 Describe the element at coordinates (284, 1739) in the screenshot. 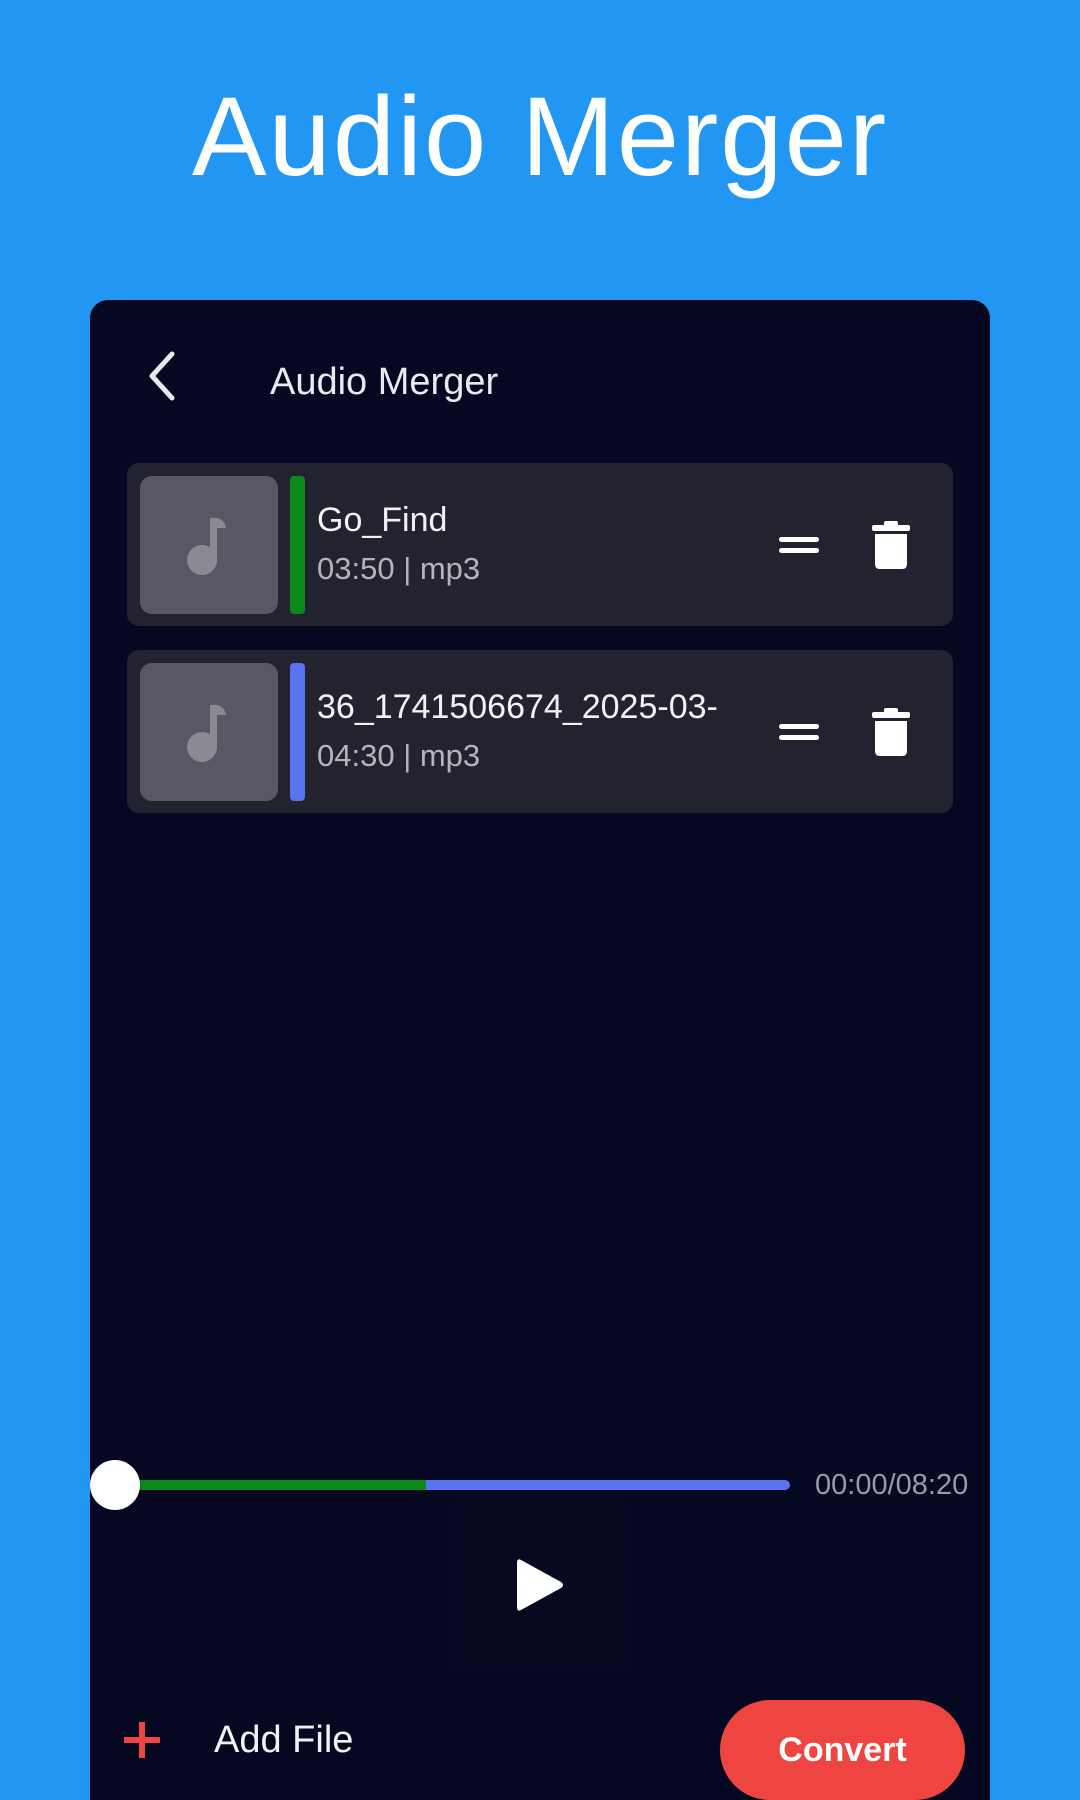

I see `add-file-label: Add File` at that location.